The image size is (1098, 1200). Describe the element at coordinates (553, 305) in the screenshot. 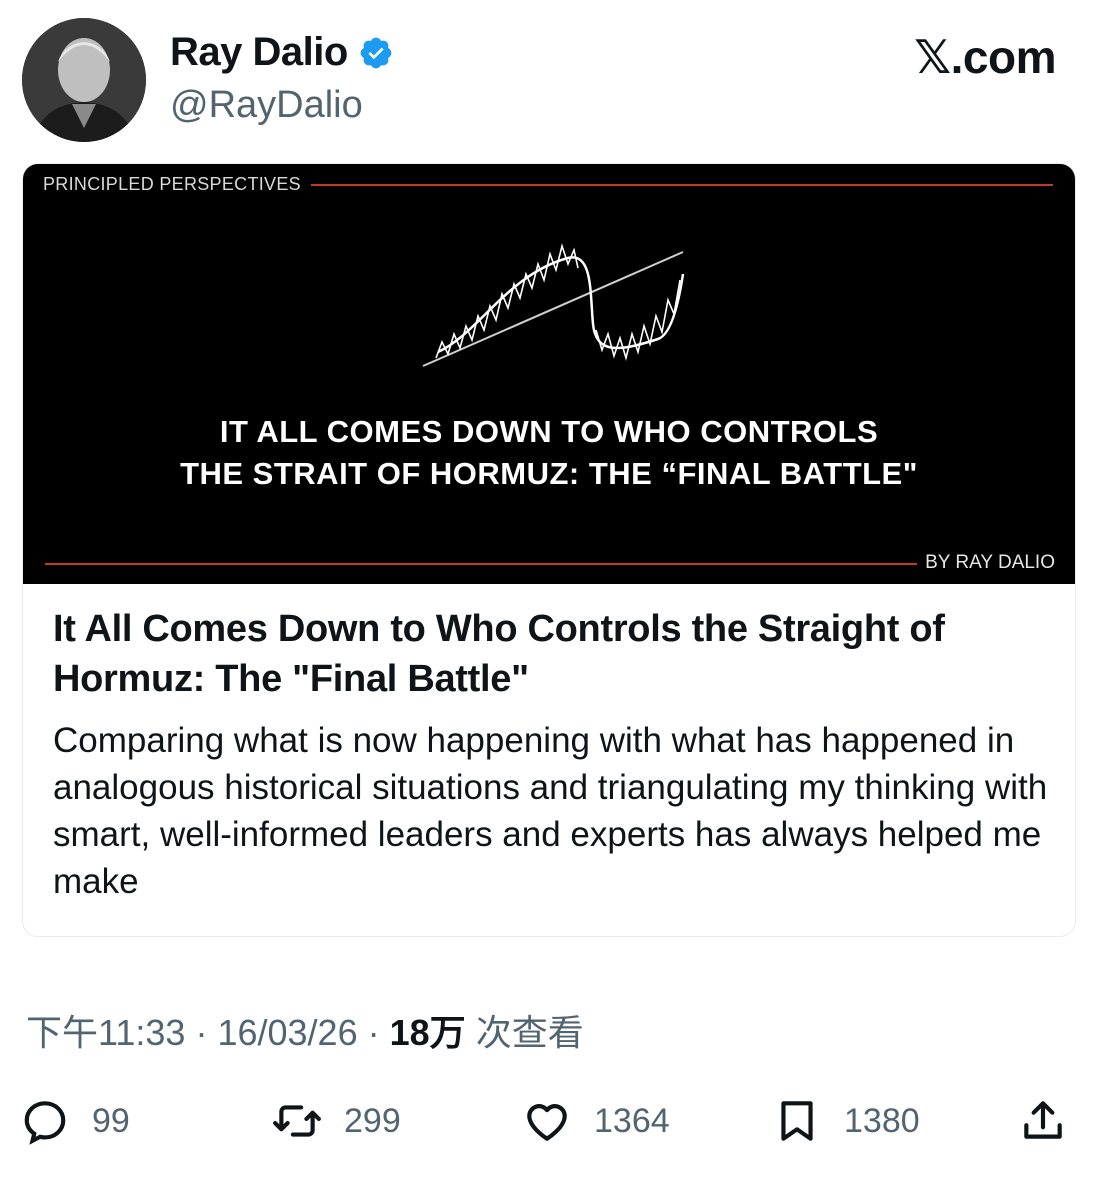

I see `wave-illustration` at that location.